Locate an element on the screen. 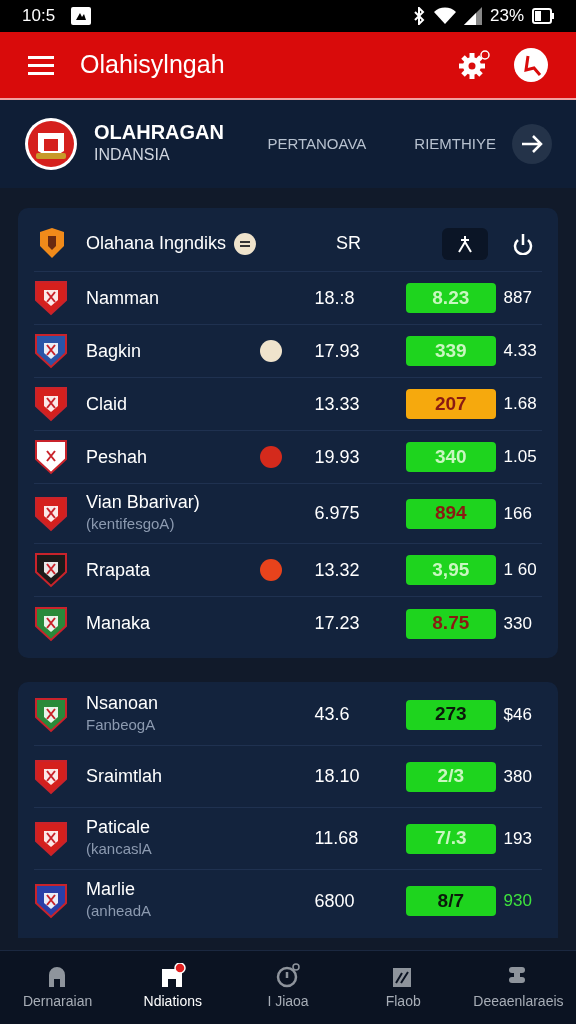 The width and height of the screenshot is (576, 1024). wifi-icon is located at coordinates (444, 16).